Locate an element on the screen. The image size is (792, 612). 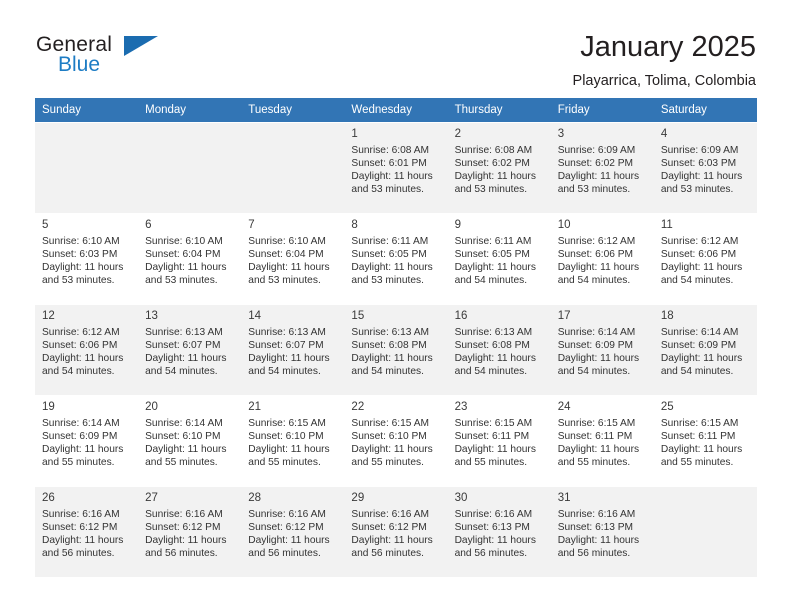
weekday-header-tuesday: Tuesday is located at coordinates (293, 110).